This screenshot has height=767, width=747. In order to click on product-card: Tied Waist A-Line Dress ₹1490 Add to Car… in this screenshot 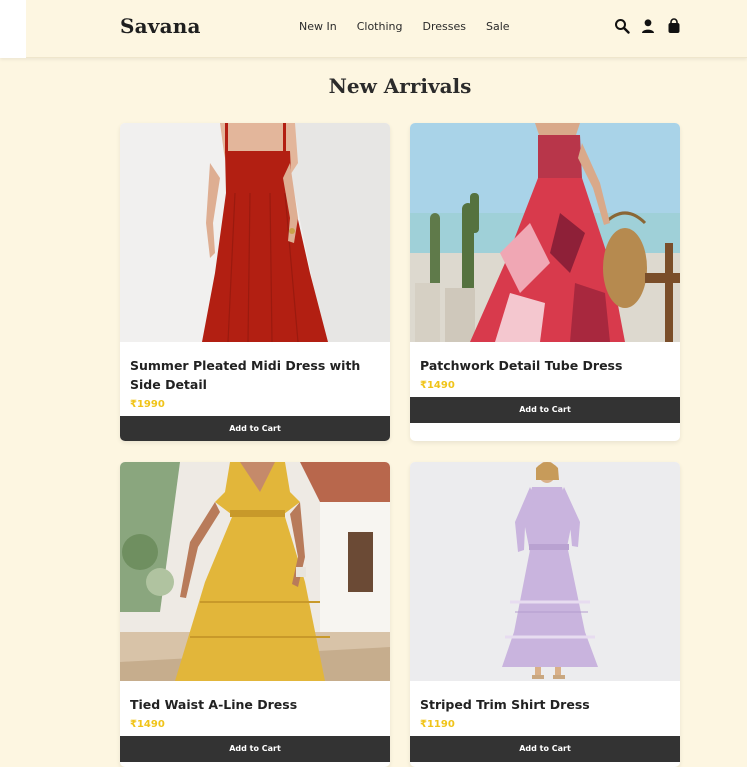, I will do `click(255, 614)`.